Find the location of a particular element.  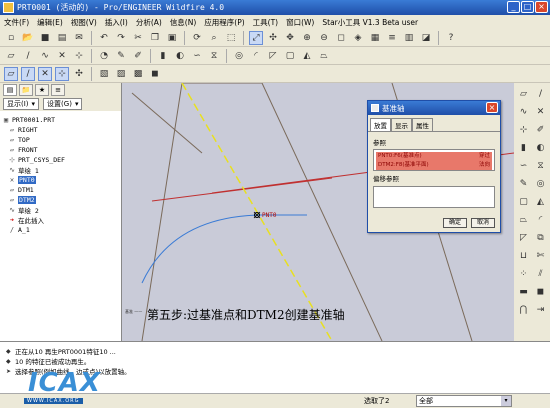

spin-center-icon: ✣ is located at coordinates (273, 38).